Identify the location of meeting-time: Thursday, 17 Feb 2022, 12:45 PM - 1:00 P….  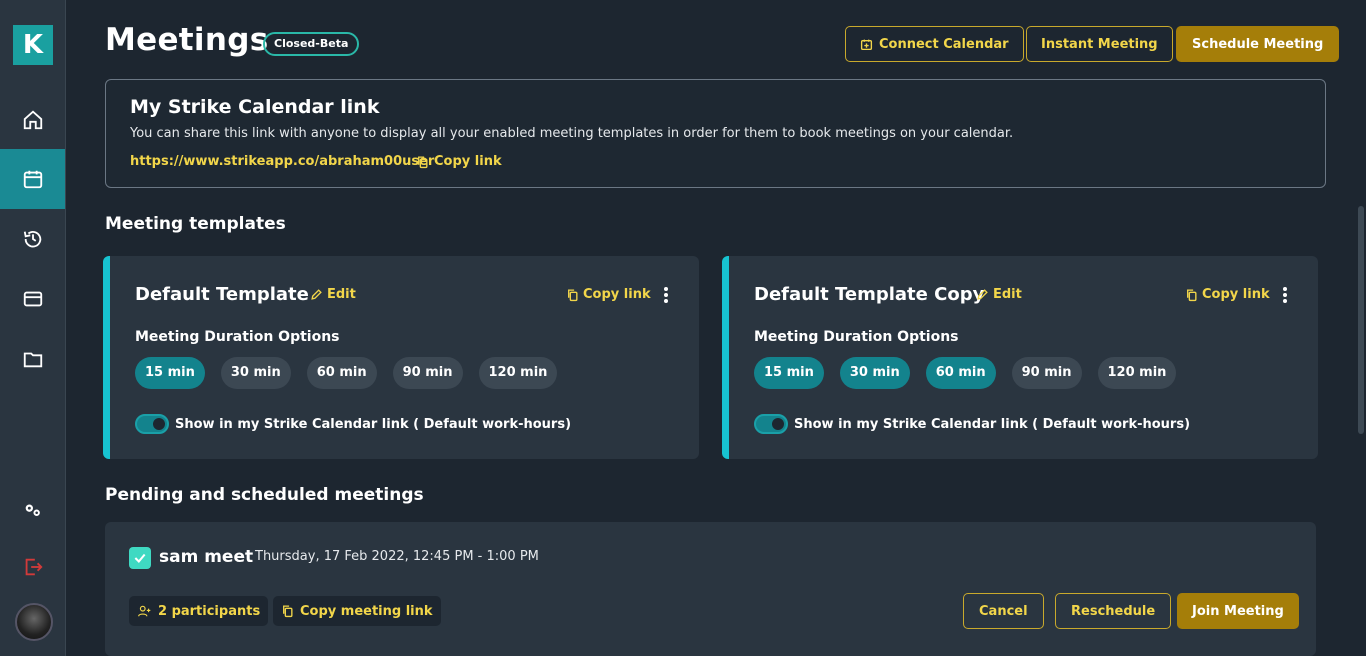
(397, 556).